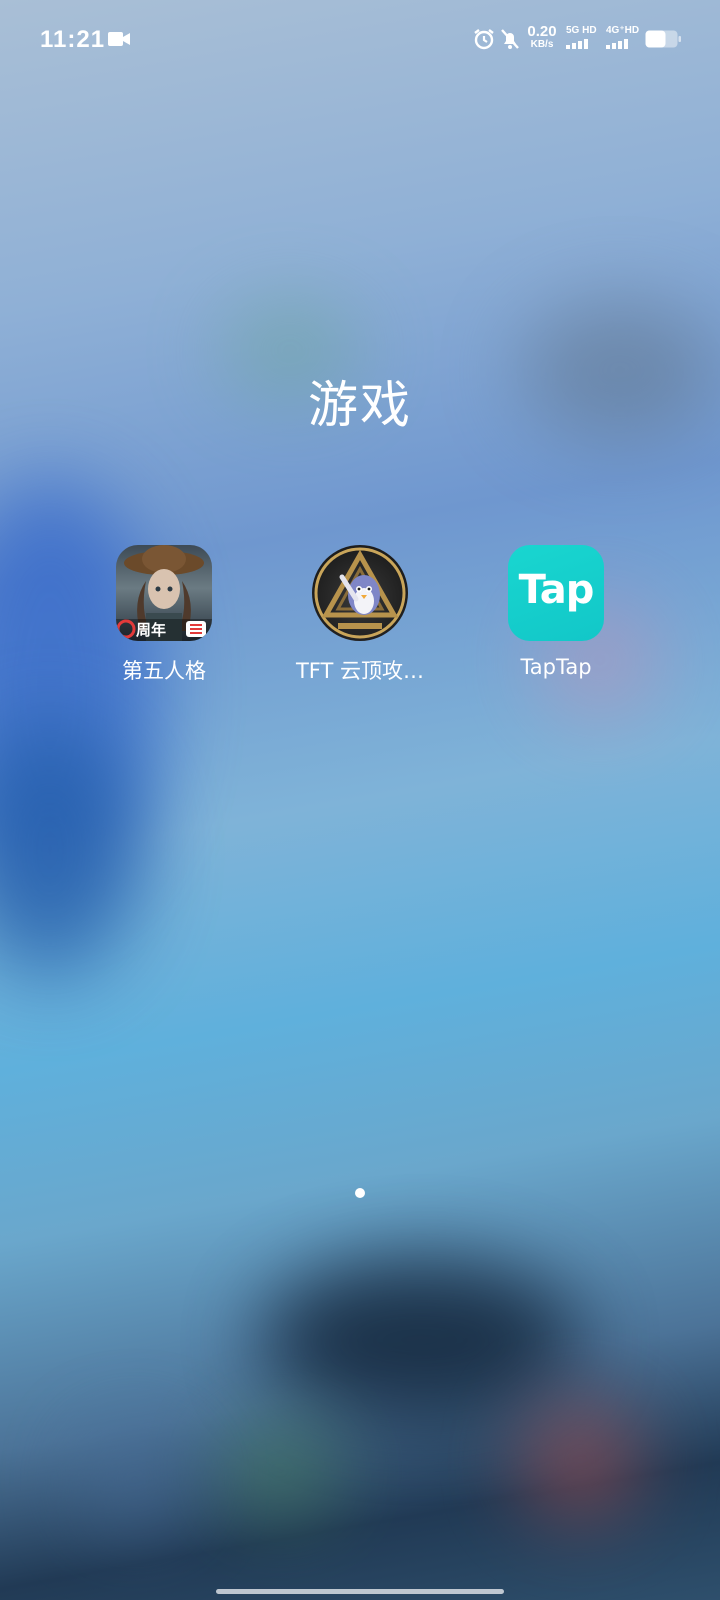 The image size is (720, 1600). I want to click on sim2-signal: 4G⁺HD, so click(622, 37).